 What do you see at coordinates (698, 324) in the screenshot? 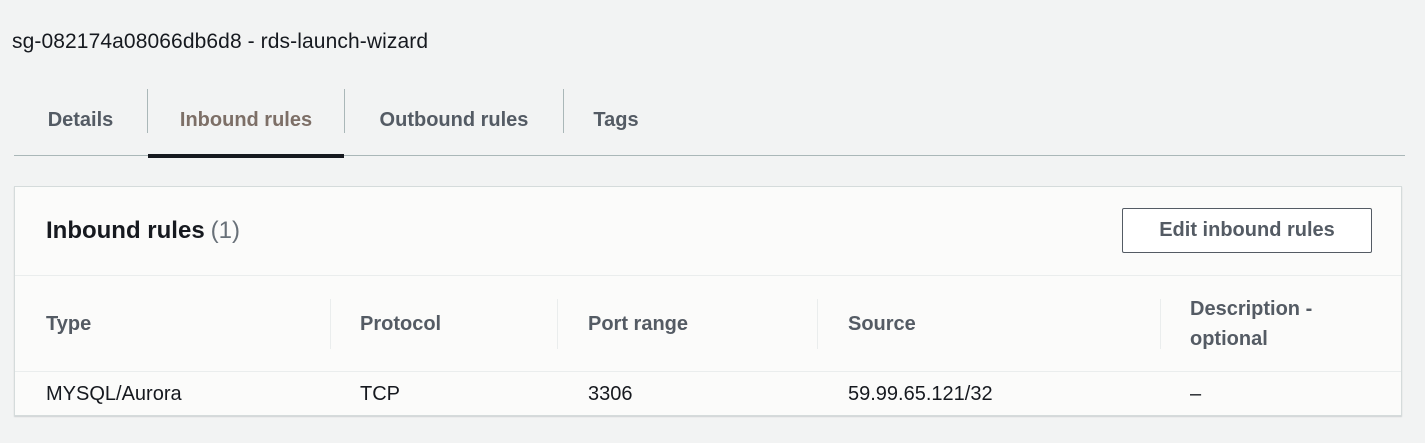
I see `column-header-port-range: Port range` at bounding box center [698, 324].